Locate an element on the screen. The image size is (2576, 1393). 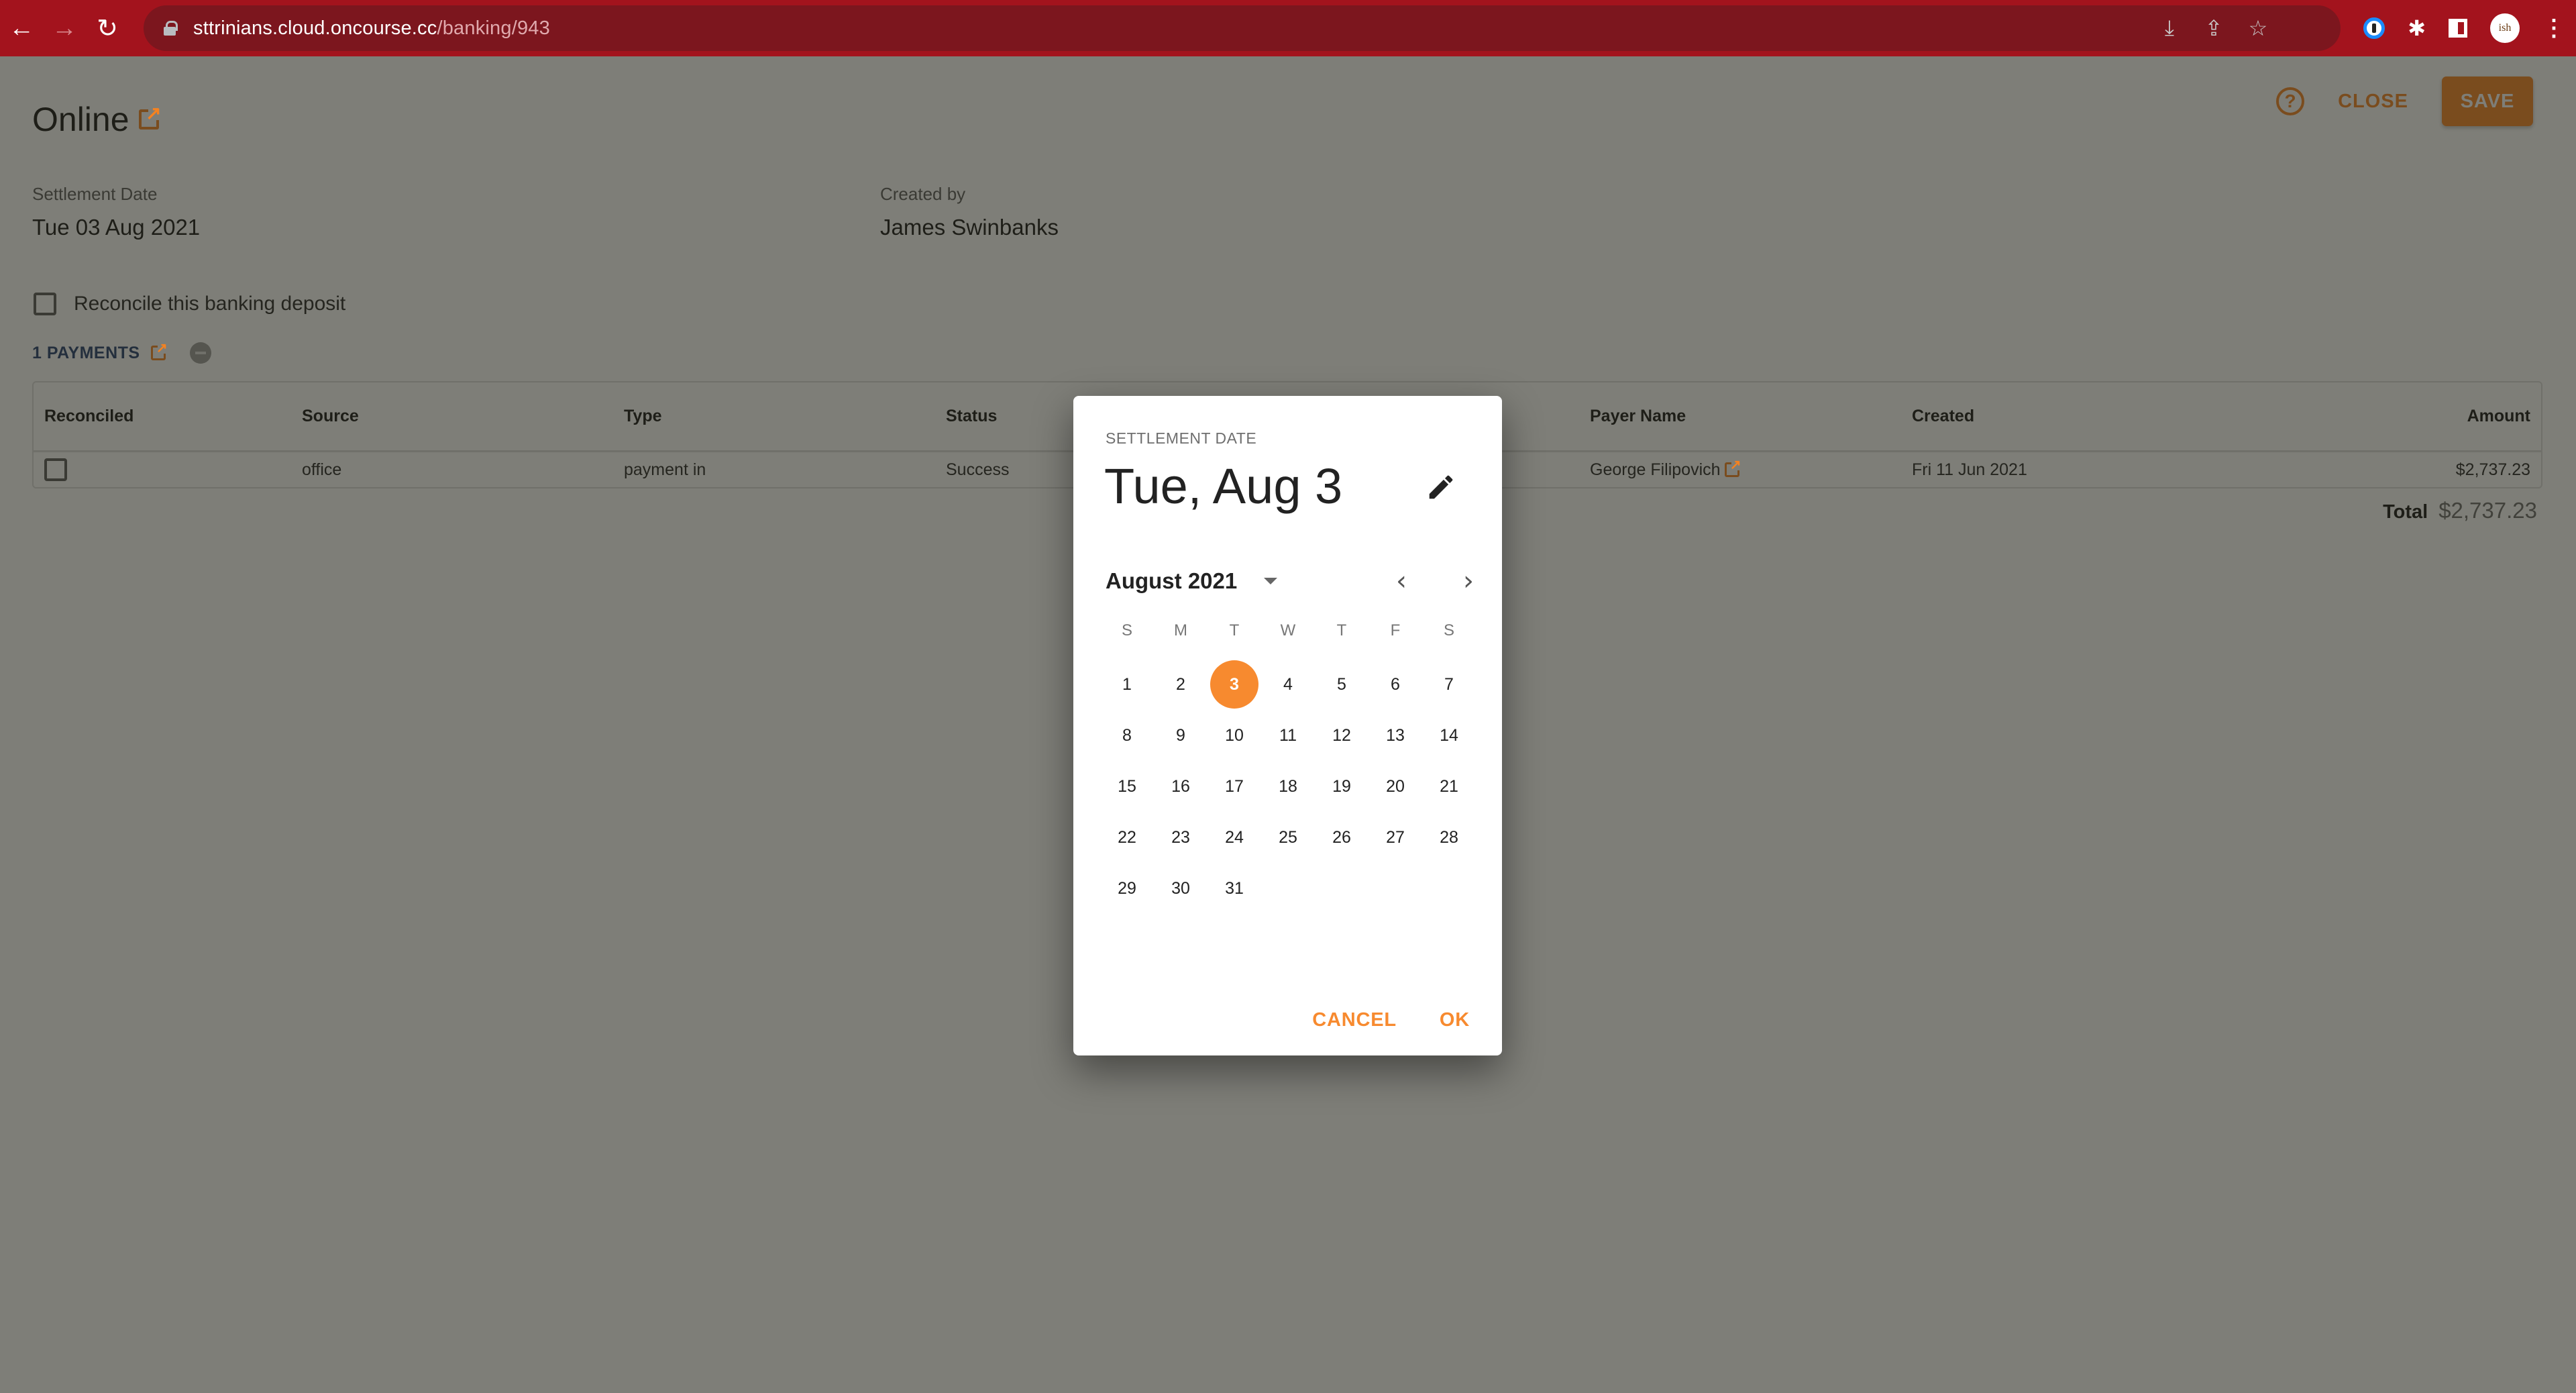
arrow-right-icon: → is located at coordinates (64, 27).